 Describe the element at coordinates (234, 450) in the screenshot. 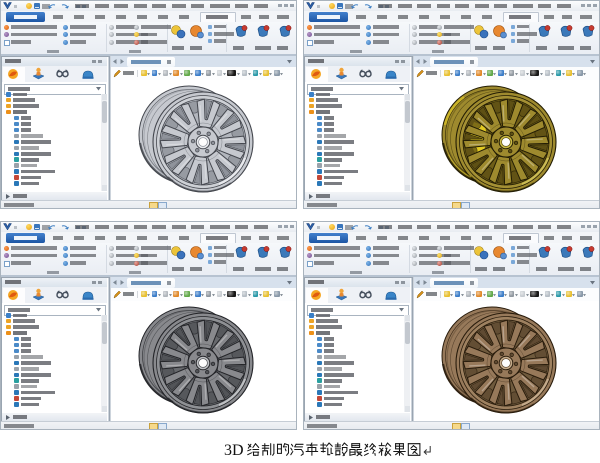

I see `svg-text: 3D` at that location.